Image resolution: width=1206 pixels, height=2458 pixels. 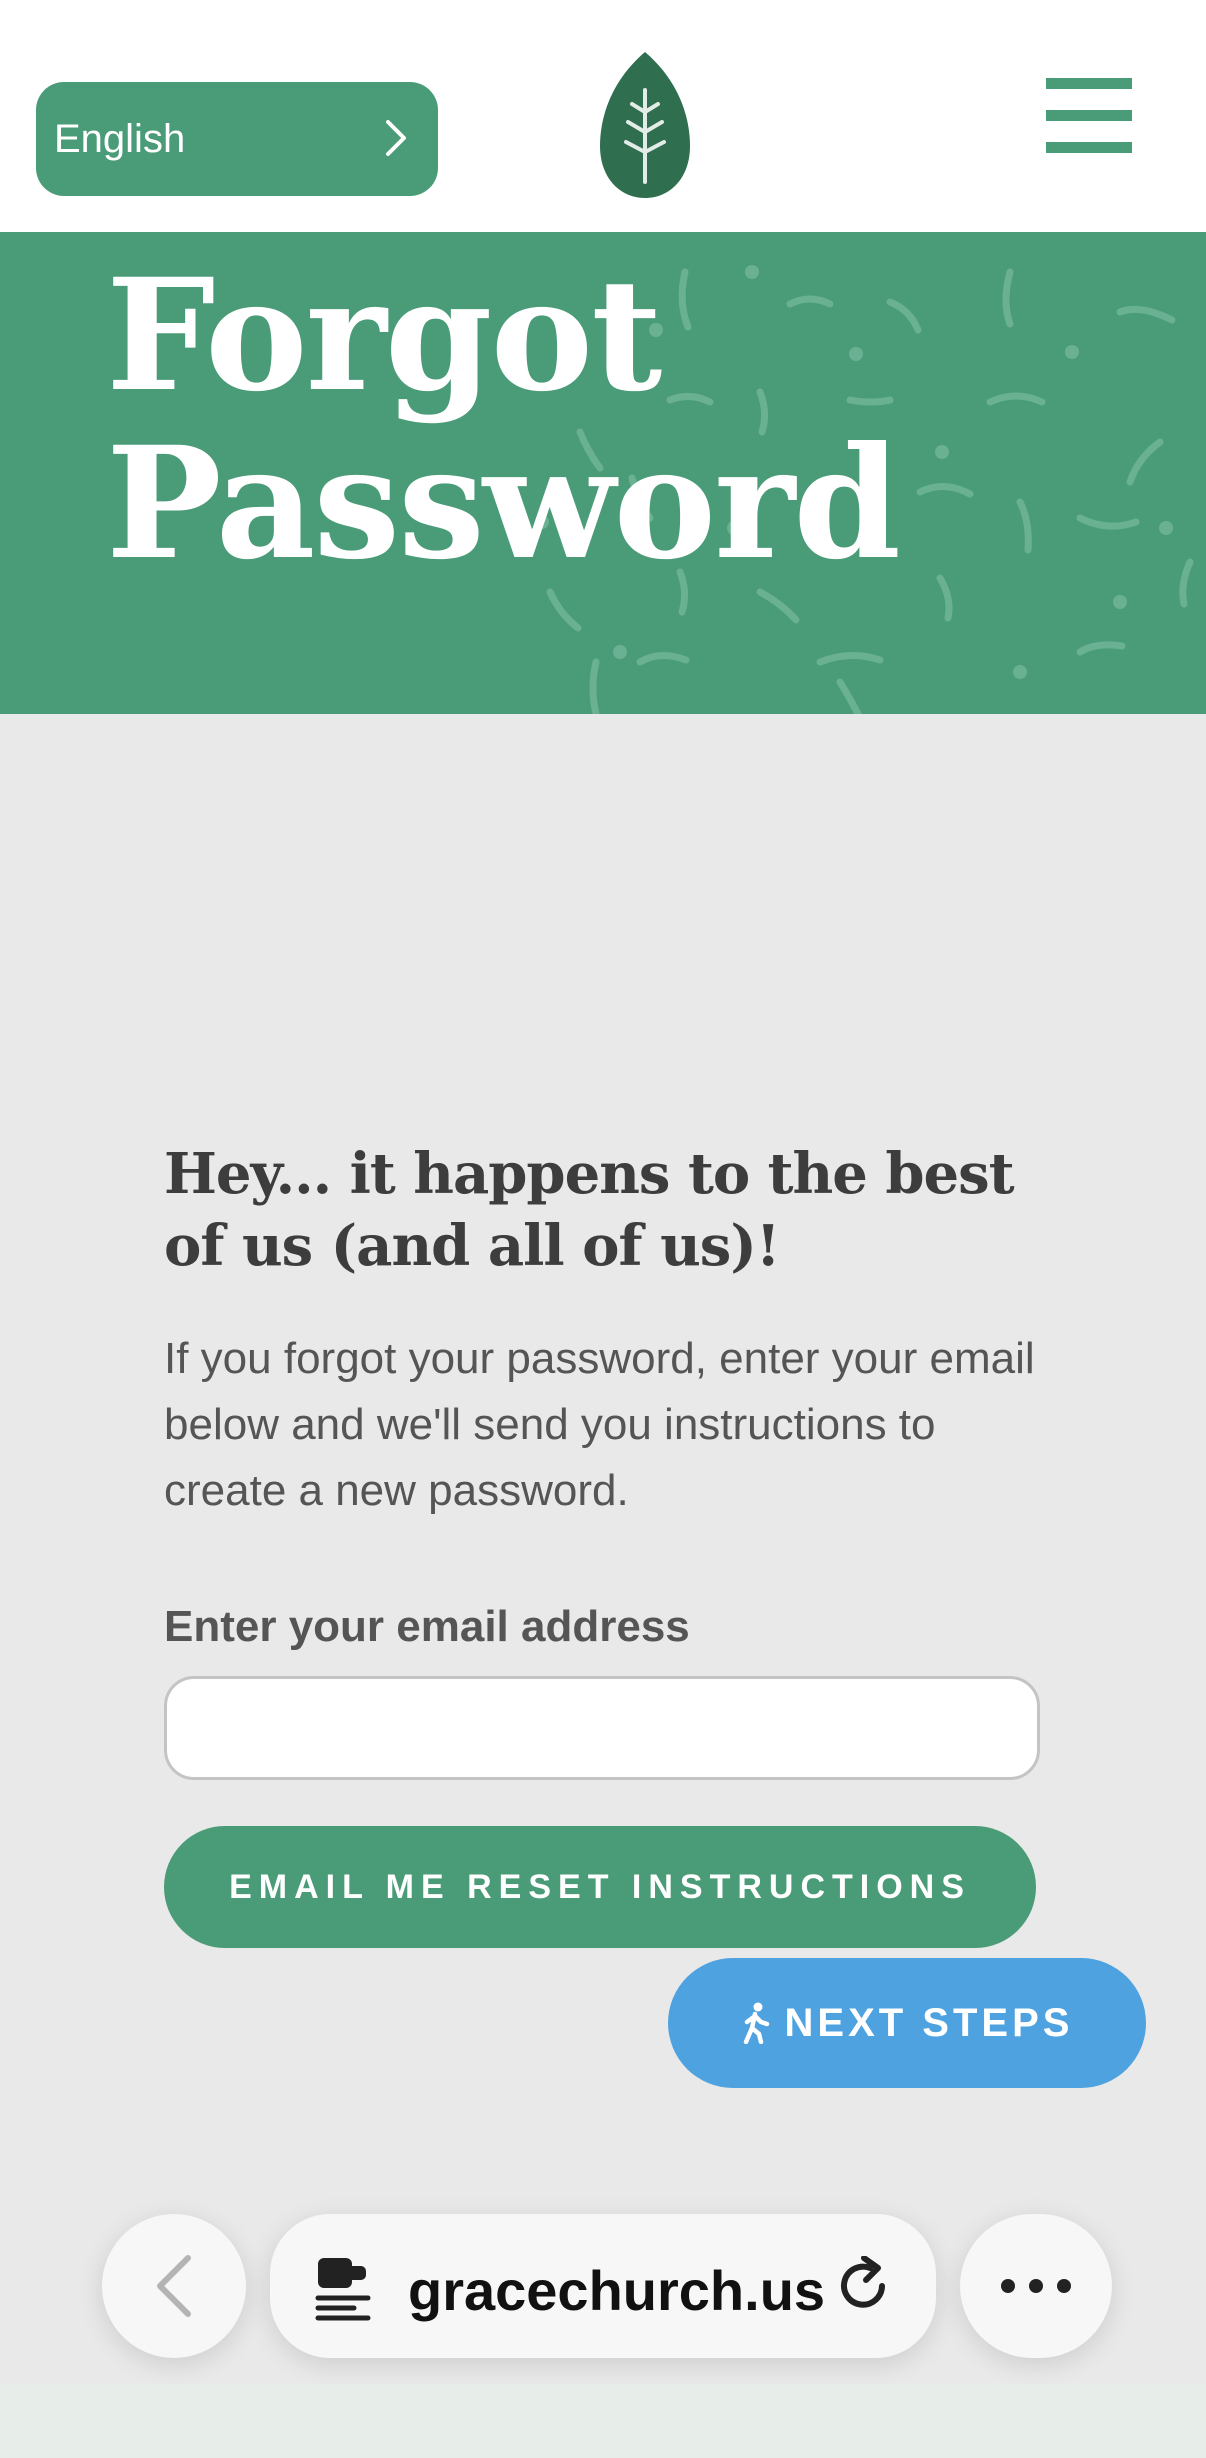 I want to click on reload-icon, so click(x=865, y=2287).